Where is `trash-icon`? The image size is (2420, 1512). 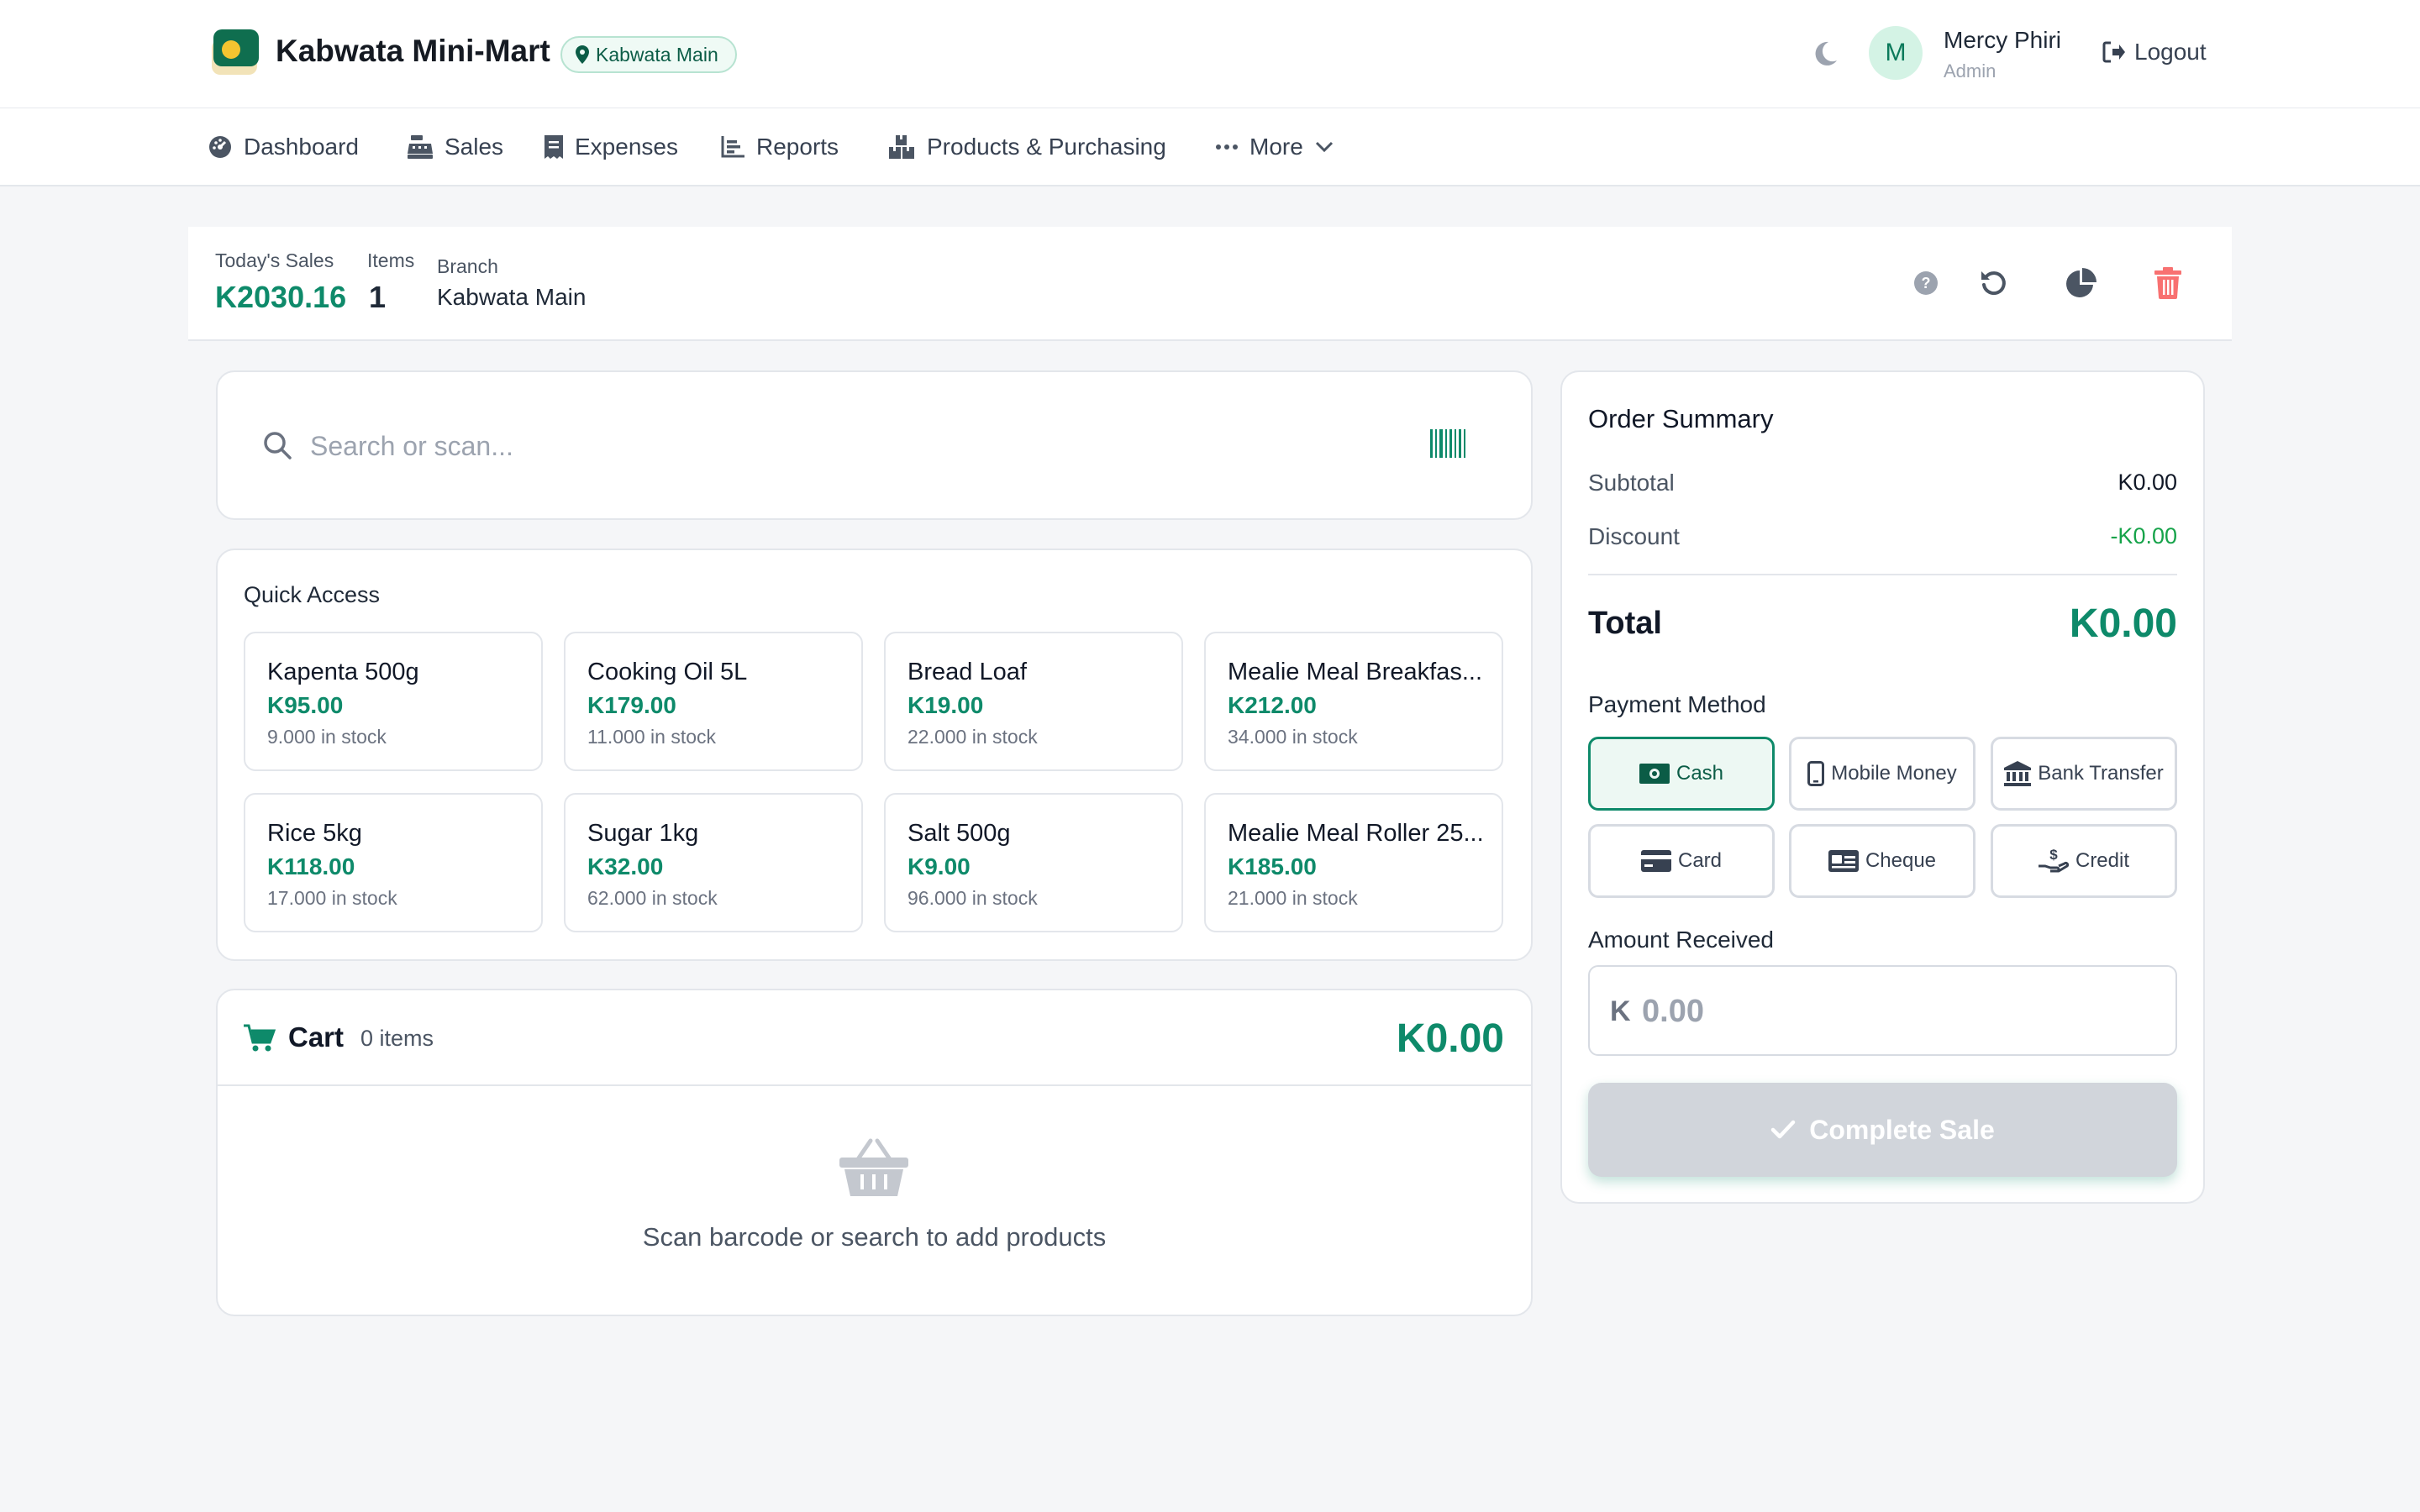 trash-icon is located at coordinates (2167, 283).